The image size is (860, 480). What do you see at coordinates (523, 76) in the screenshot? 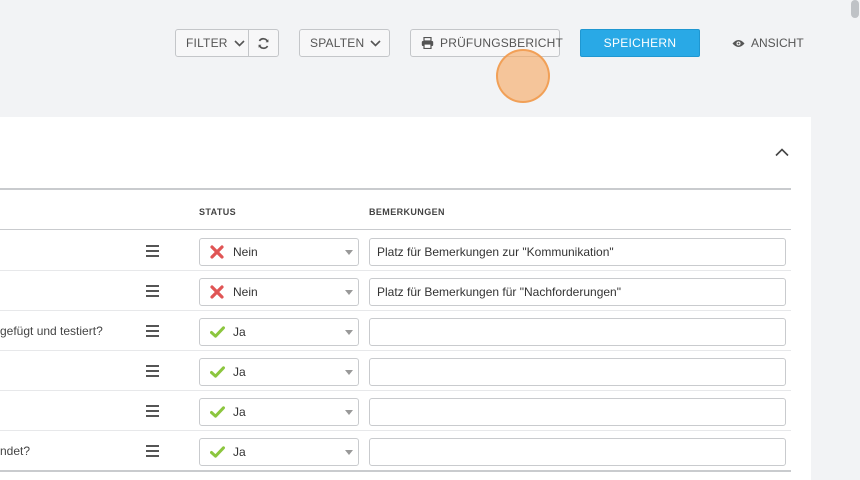
I see `click-indicator` at bounding box center [523, 76].